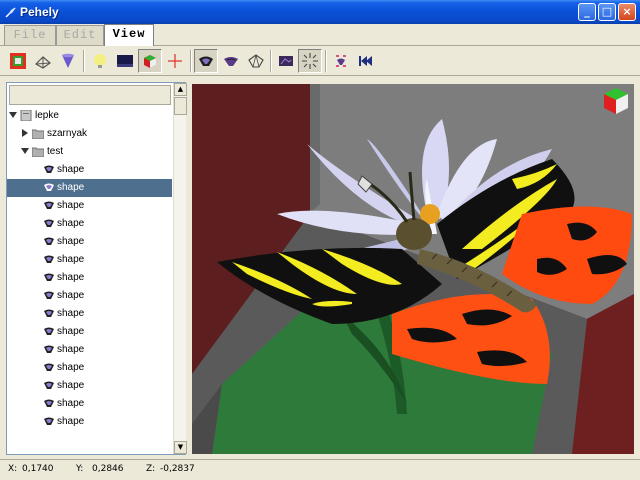  I want to click on x-coordinate-value: 0,1740, so click(38, 469).